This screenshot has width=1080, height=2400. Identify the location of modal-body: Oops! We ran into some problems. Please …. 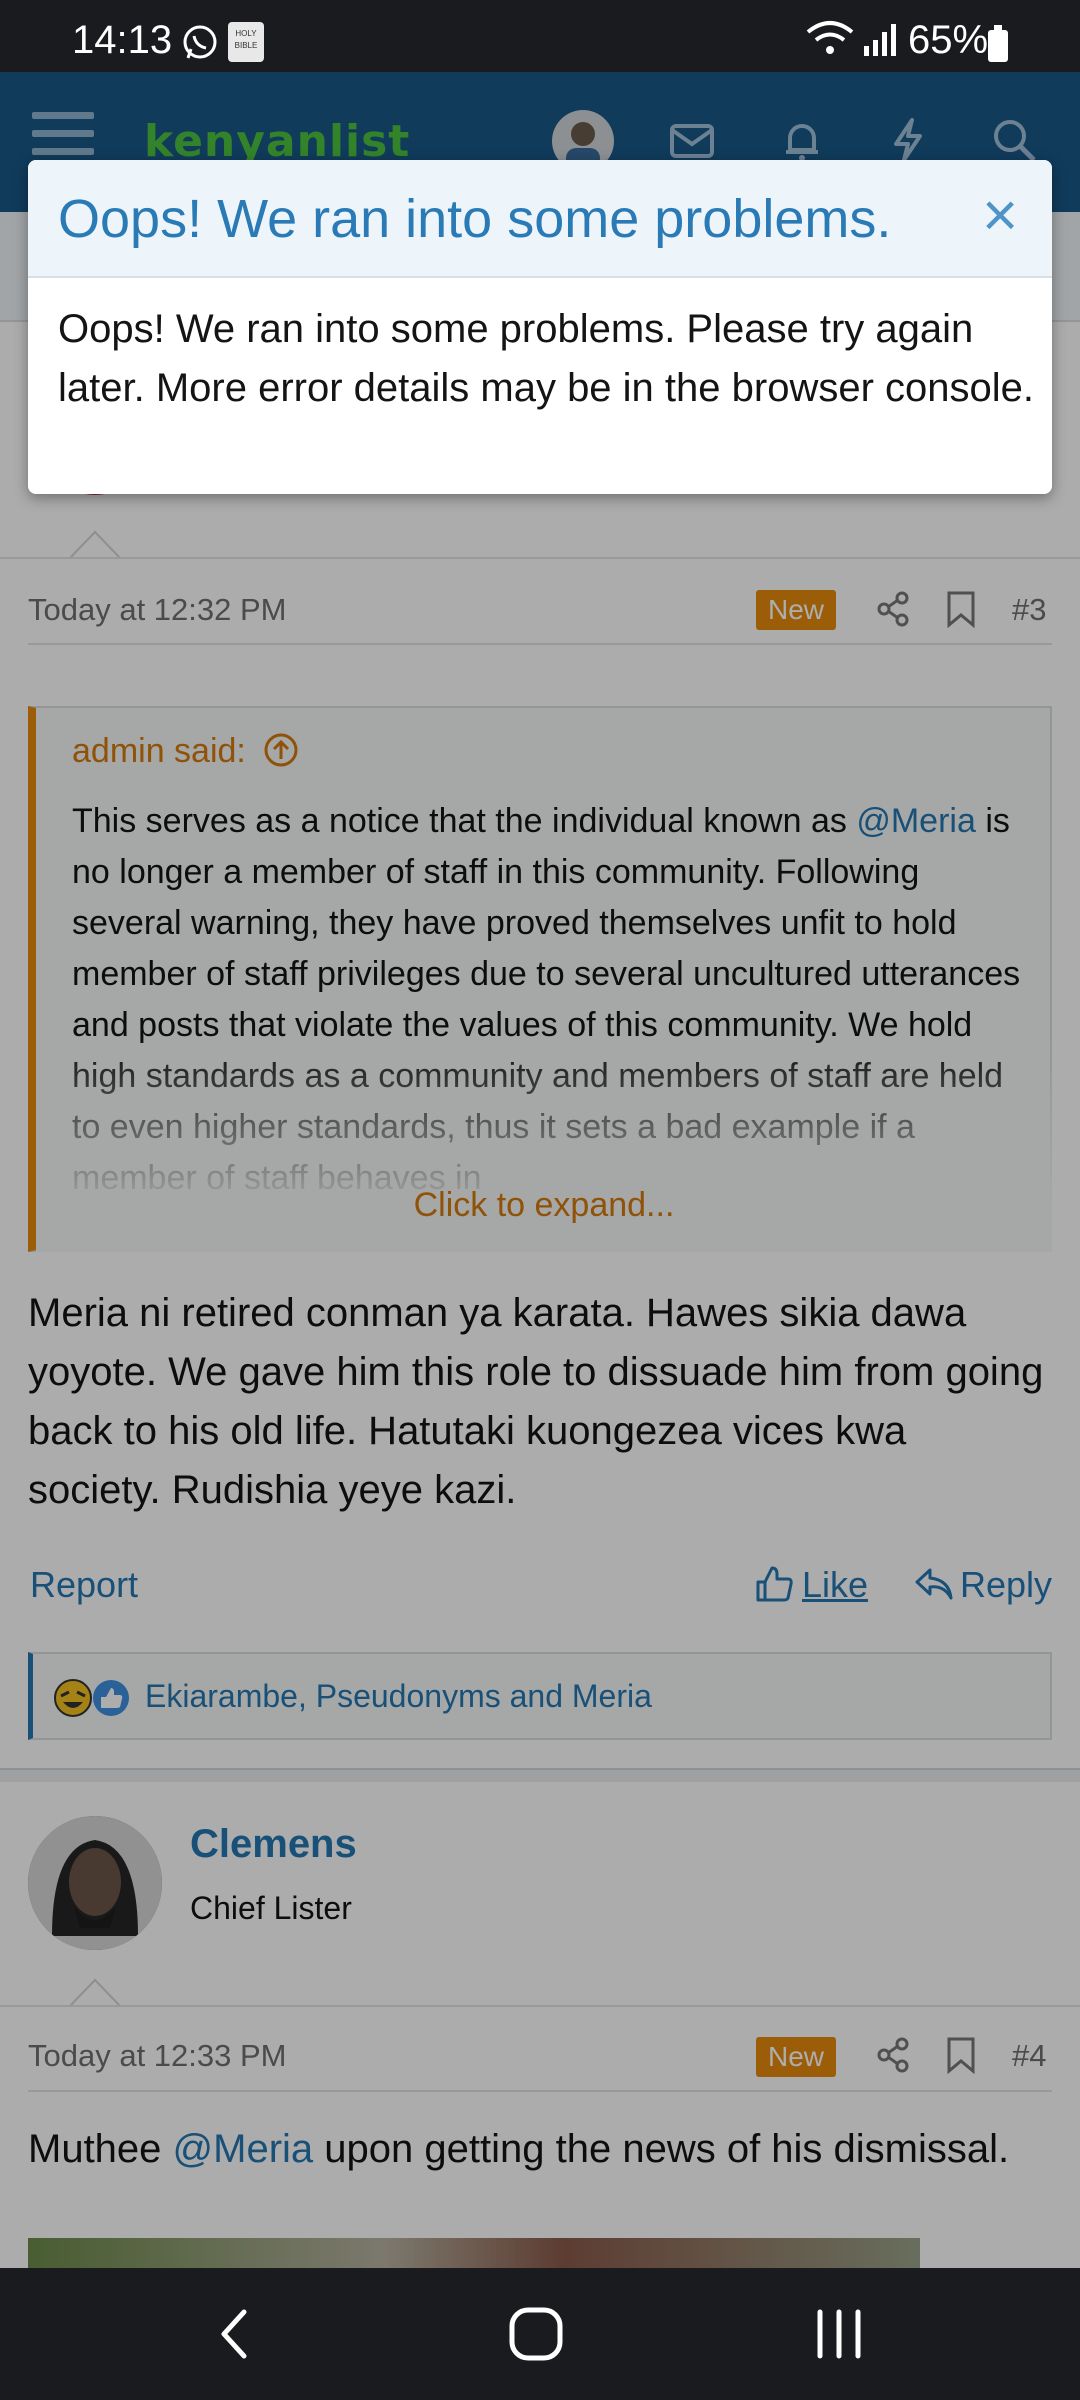
(546, 358).